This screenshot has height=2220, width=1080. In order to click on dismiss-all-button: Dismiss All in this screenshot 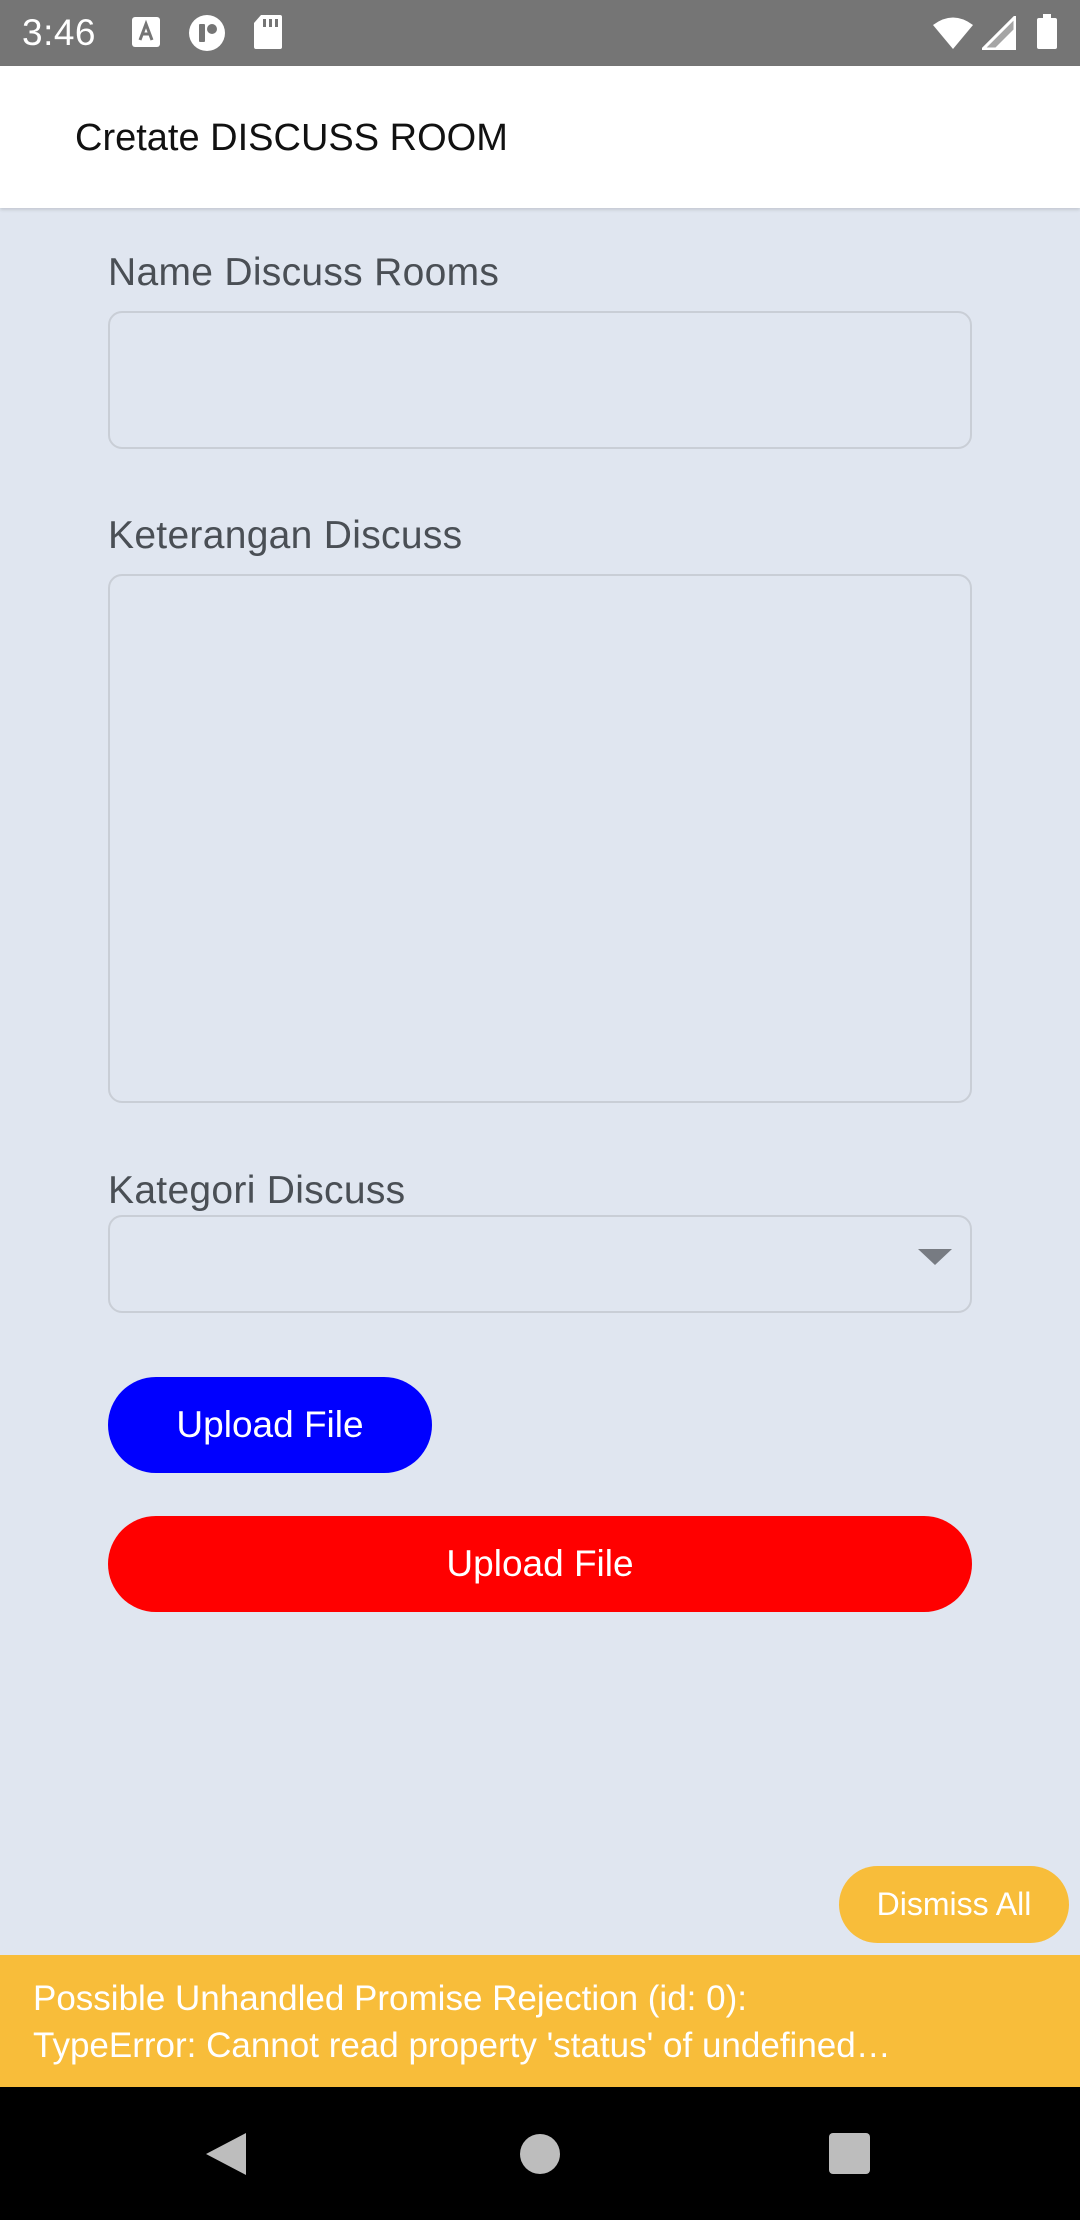, I will do `click(954, 1904)`.